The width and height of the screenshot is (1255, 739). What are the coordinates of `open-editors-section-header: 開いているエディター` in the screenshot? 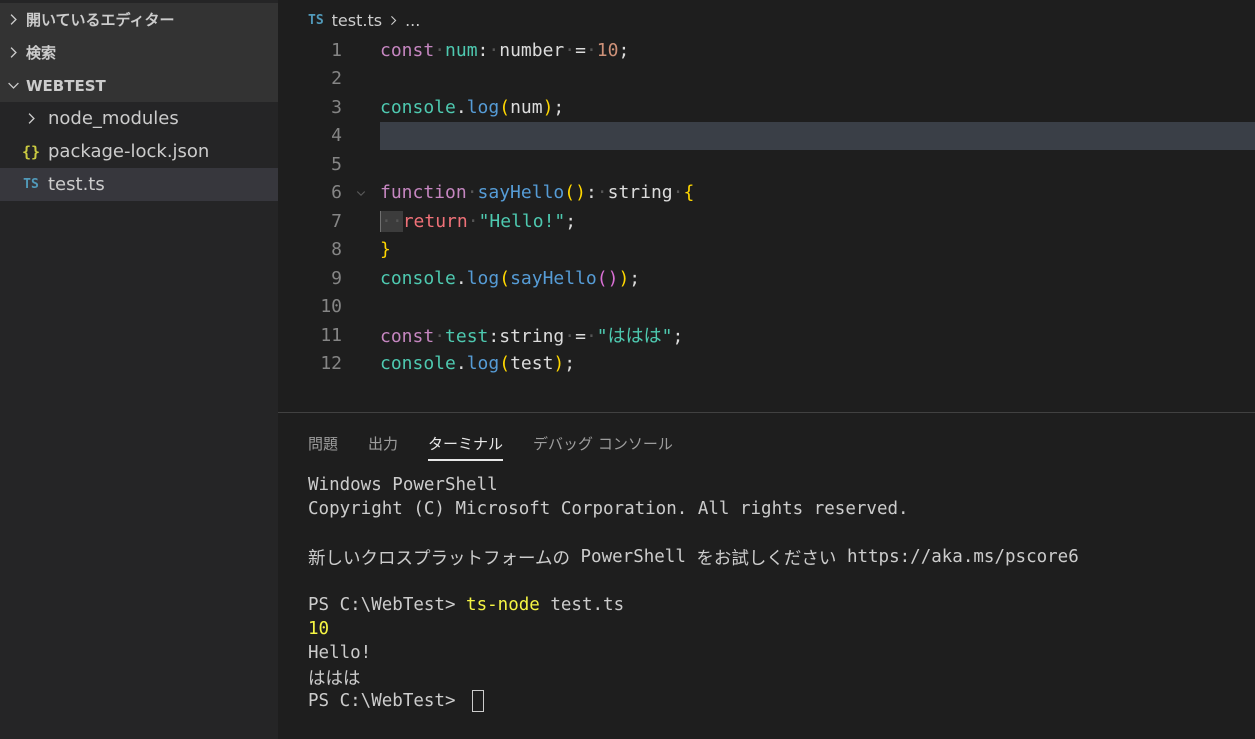 It's located at (139, 19).